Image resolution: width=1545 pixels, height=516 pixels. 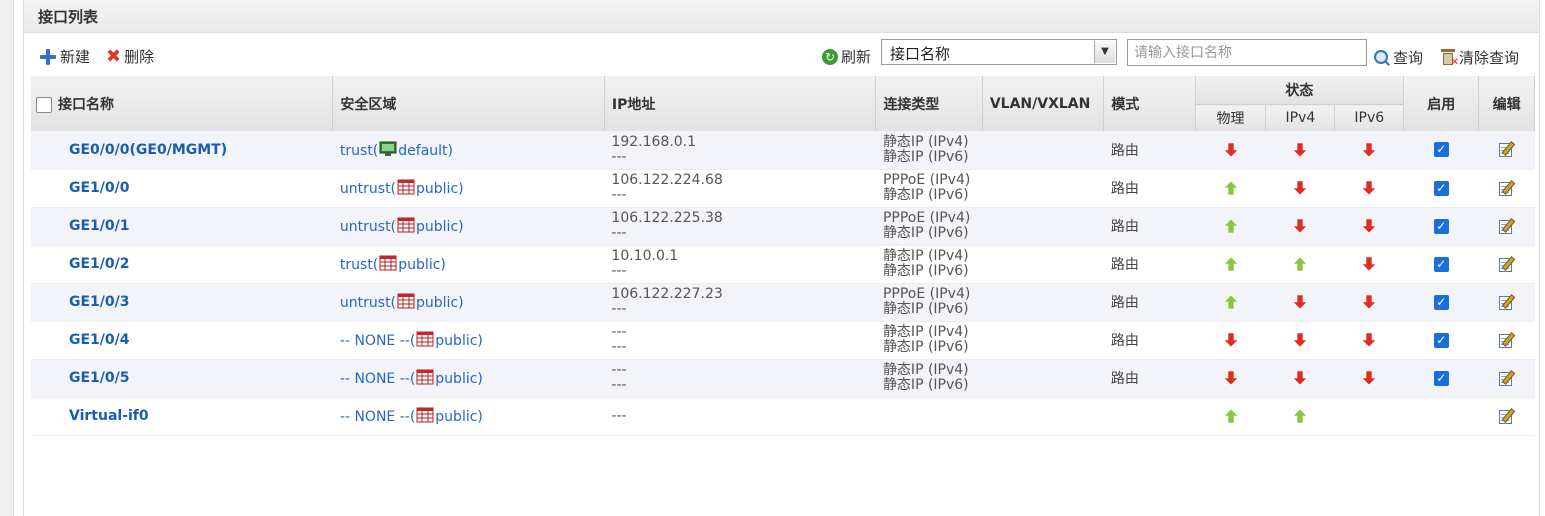 What do you see at coordinates (90, 416) in the screenshot?
I see `interface-name-link: Virtual-if0` at bounding box center [90, 416].